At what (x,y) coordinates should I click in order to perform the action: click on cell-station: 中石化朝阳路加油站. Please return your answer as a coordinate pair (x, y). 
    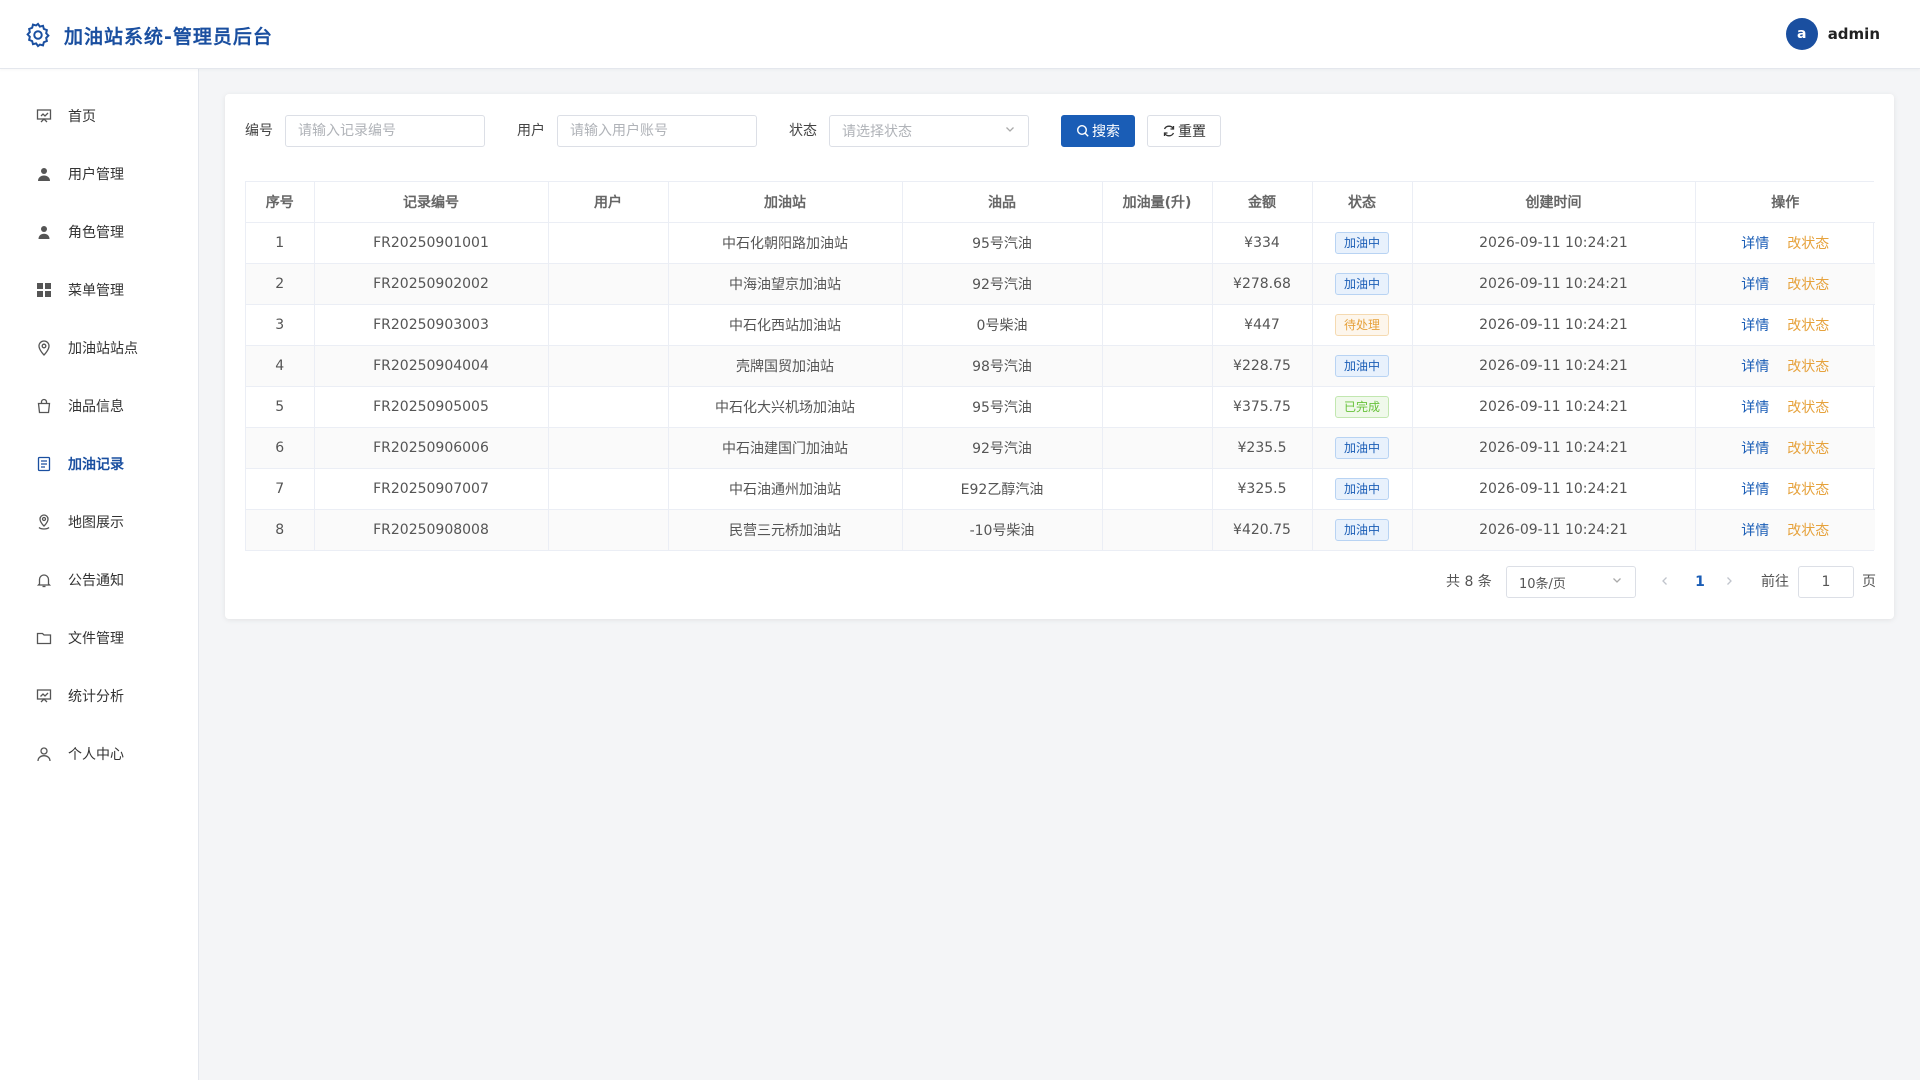
    Looking at the image, I should click on (785, 243).